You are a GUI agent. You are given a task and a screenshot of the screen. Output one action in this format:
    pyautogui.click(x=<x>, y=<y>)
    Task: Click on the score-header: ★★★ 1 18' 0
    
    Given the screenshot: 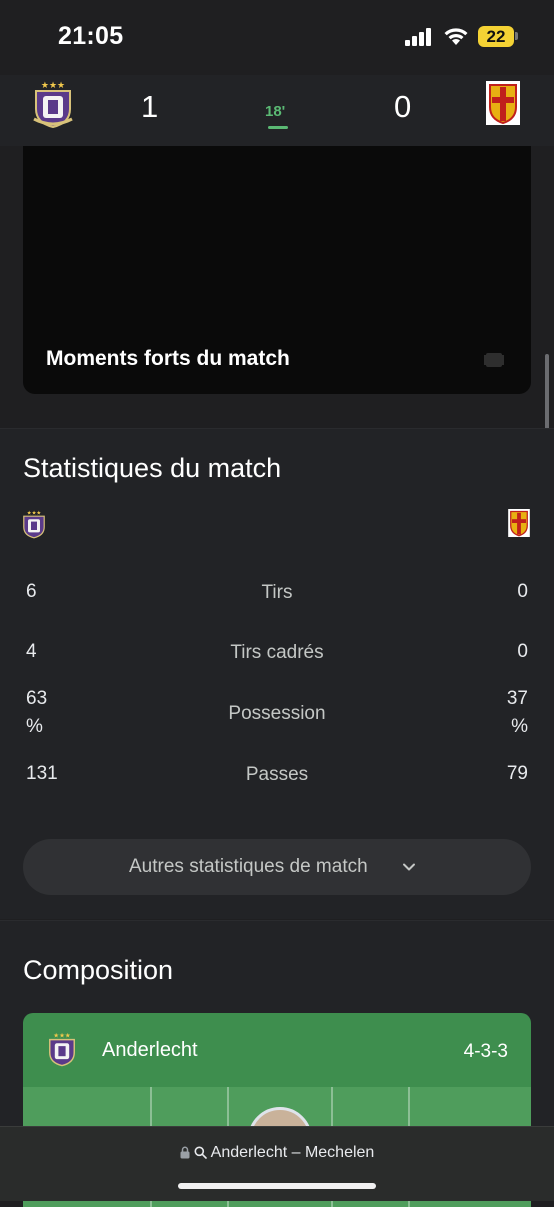 What is the action you would take?
    pyautogui.click(x=277, y=111)
    